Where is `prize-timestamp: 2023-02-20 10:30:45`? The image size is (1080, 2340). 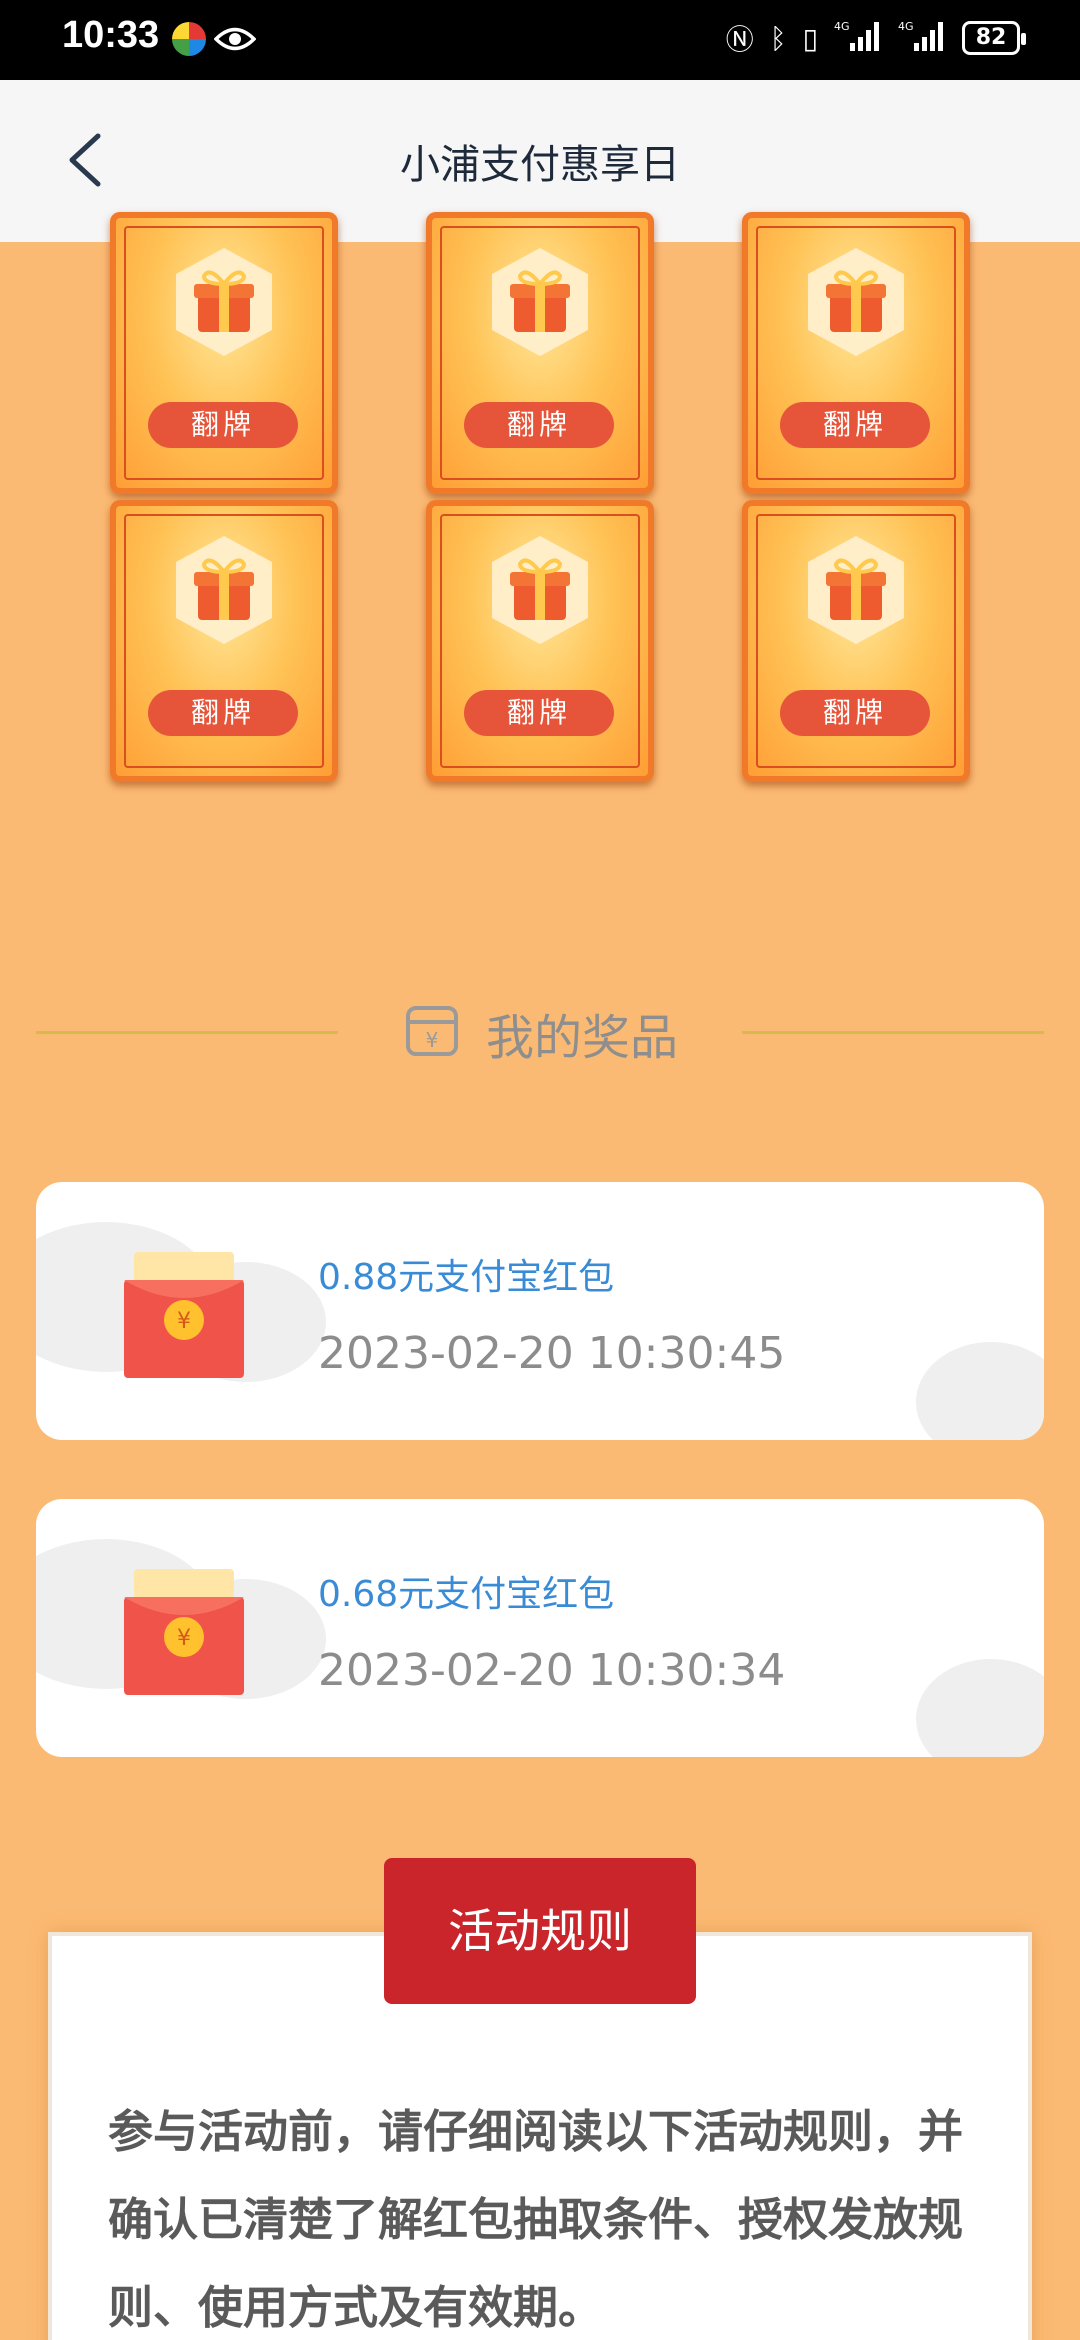
prize-timestamp: 2023-02-20 10:30:45 is located at coordinates (552, 1353).